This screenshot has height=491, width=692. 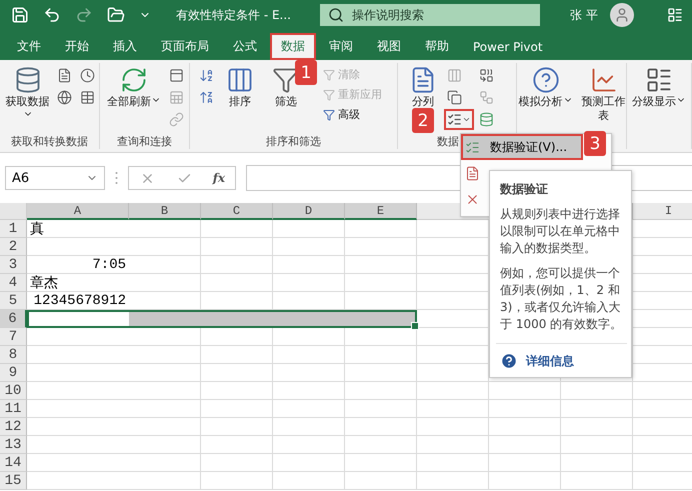 What do you see at coordinates (595, 143) in the screenshot?
I see `step-badge: 3` at bounding box center [595, 143].